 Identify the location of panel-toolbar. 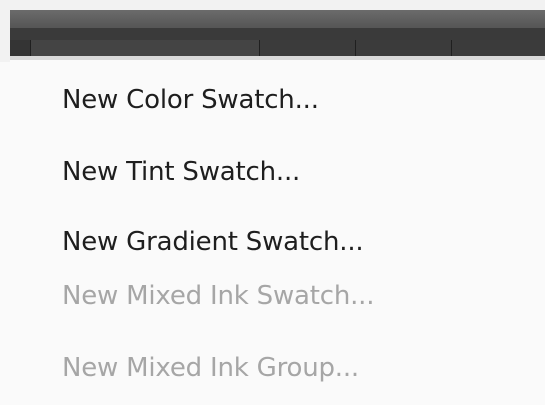
(277, 34).